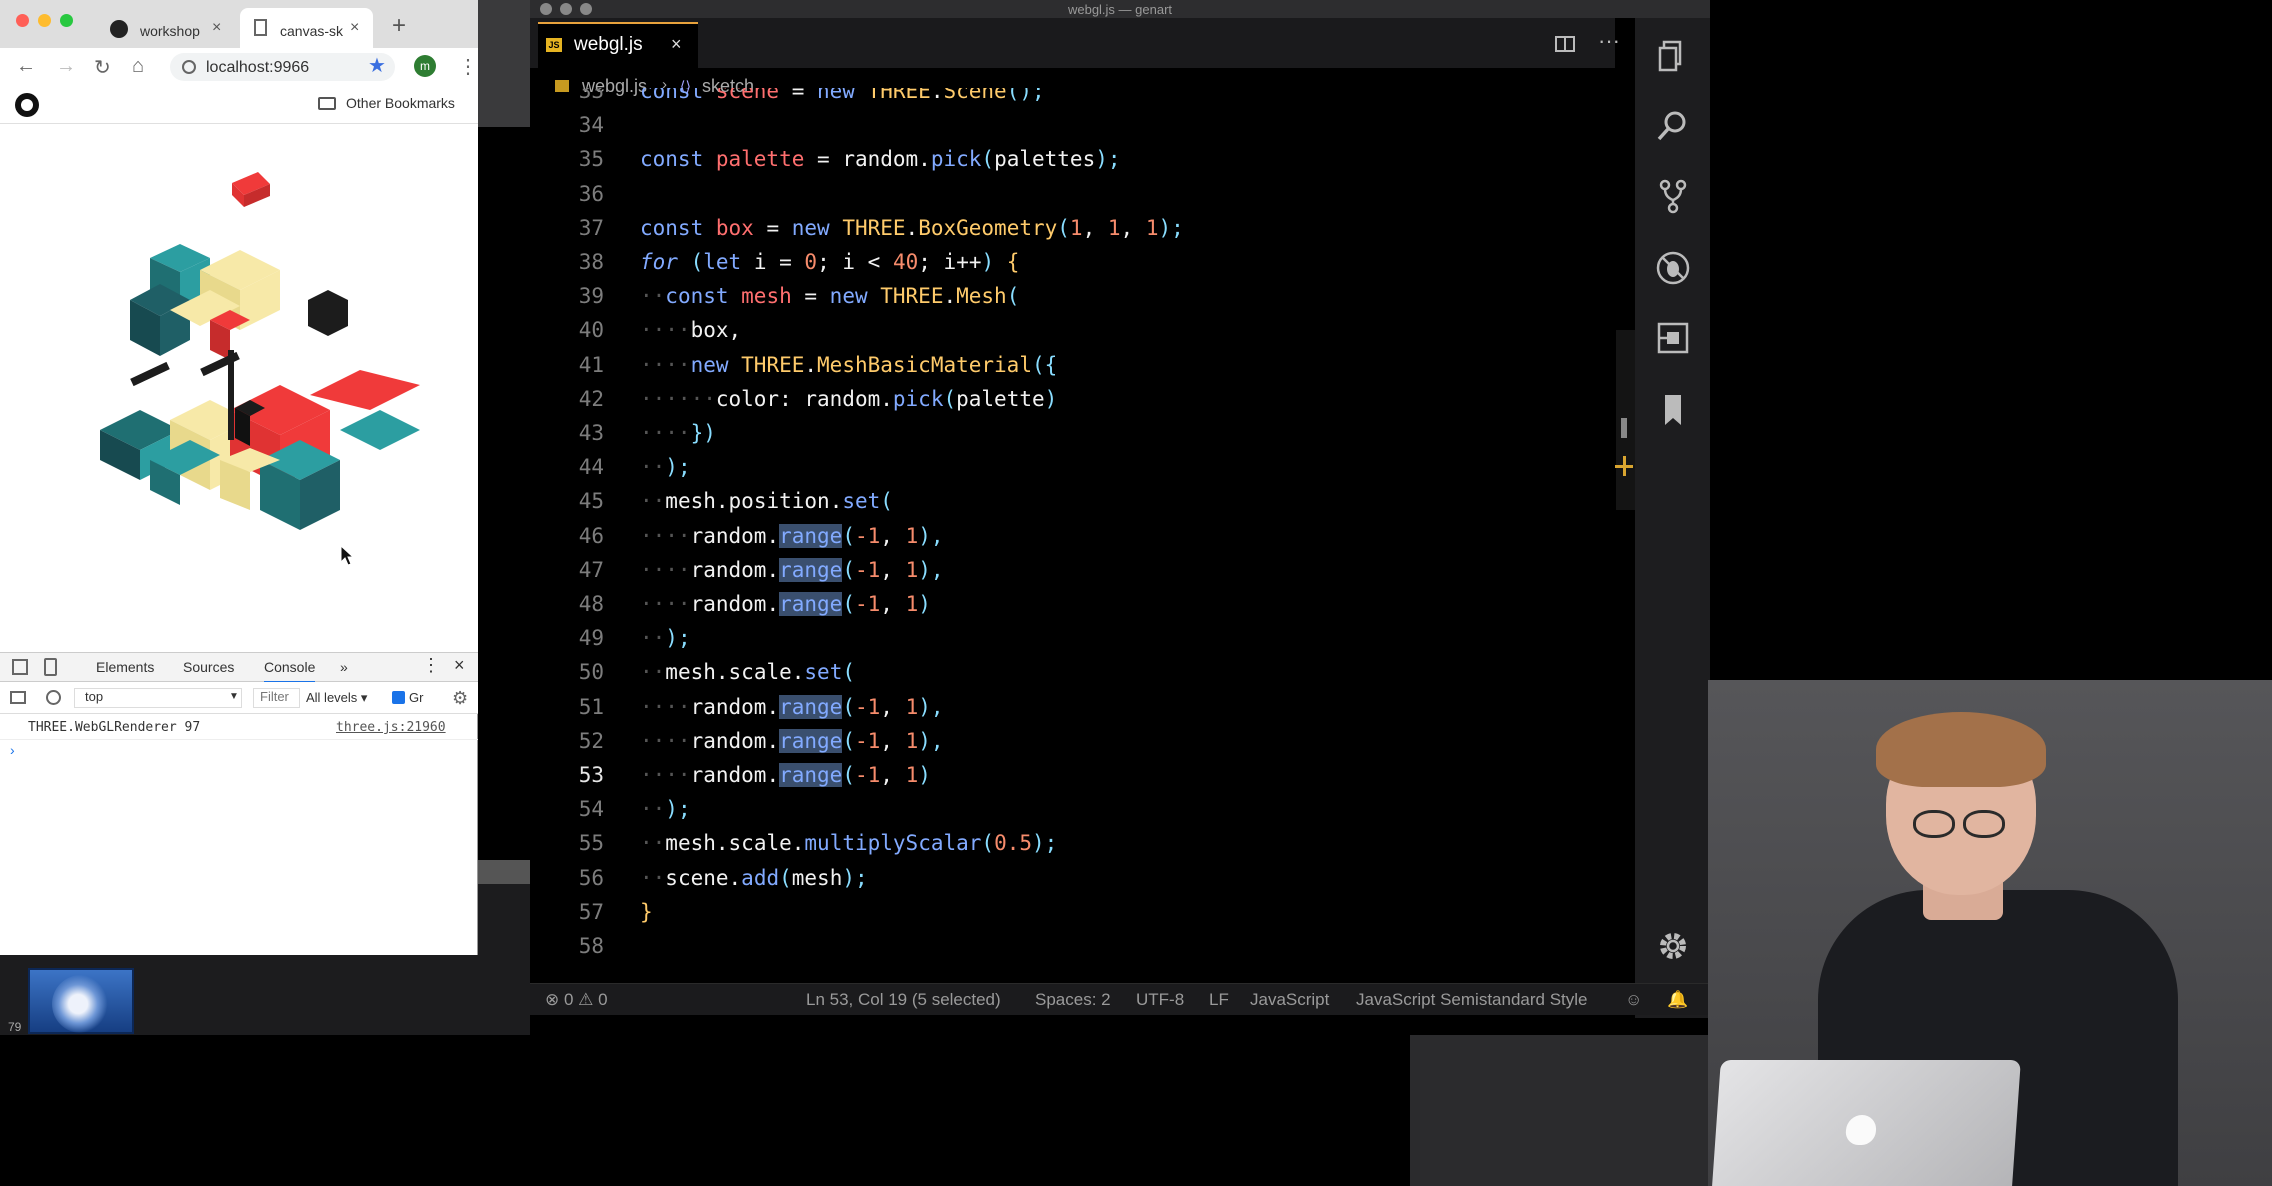 The image size is (2272, 1186). Describe the element at coordinates (1072, 194) in the screenshot. I see `code-line: 36` at that location.